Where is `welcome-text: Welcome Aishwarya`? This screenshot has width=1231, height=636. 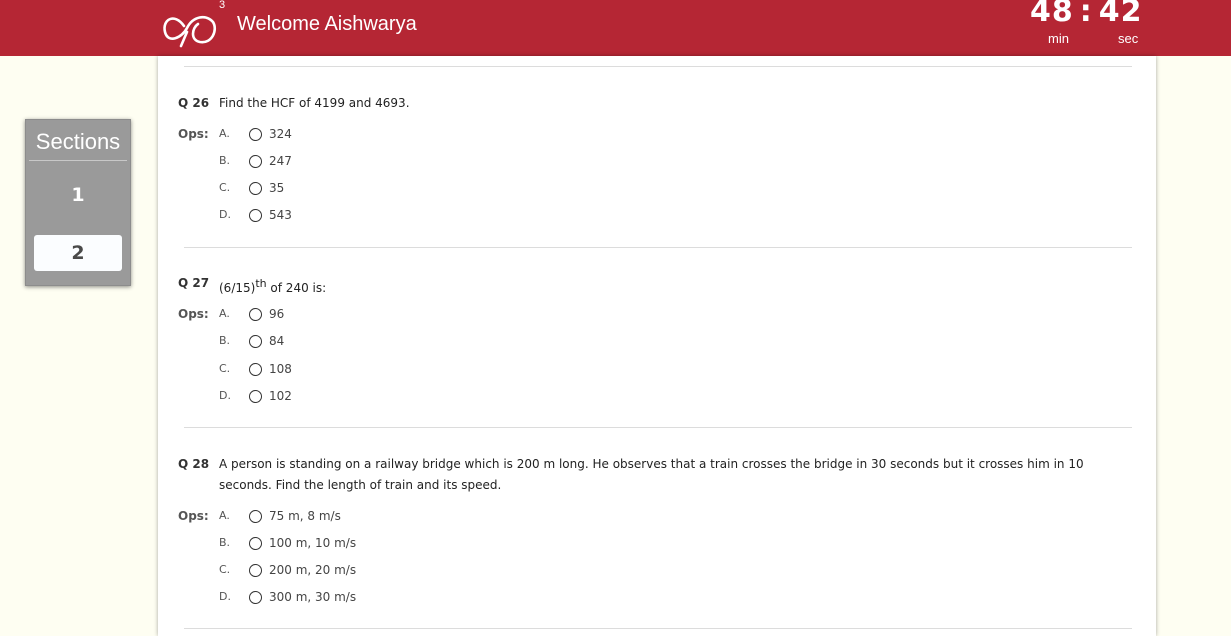
welcome-text: Welcome Aishwarya is located at coordinates (327, 24).